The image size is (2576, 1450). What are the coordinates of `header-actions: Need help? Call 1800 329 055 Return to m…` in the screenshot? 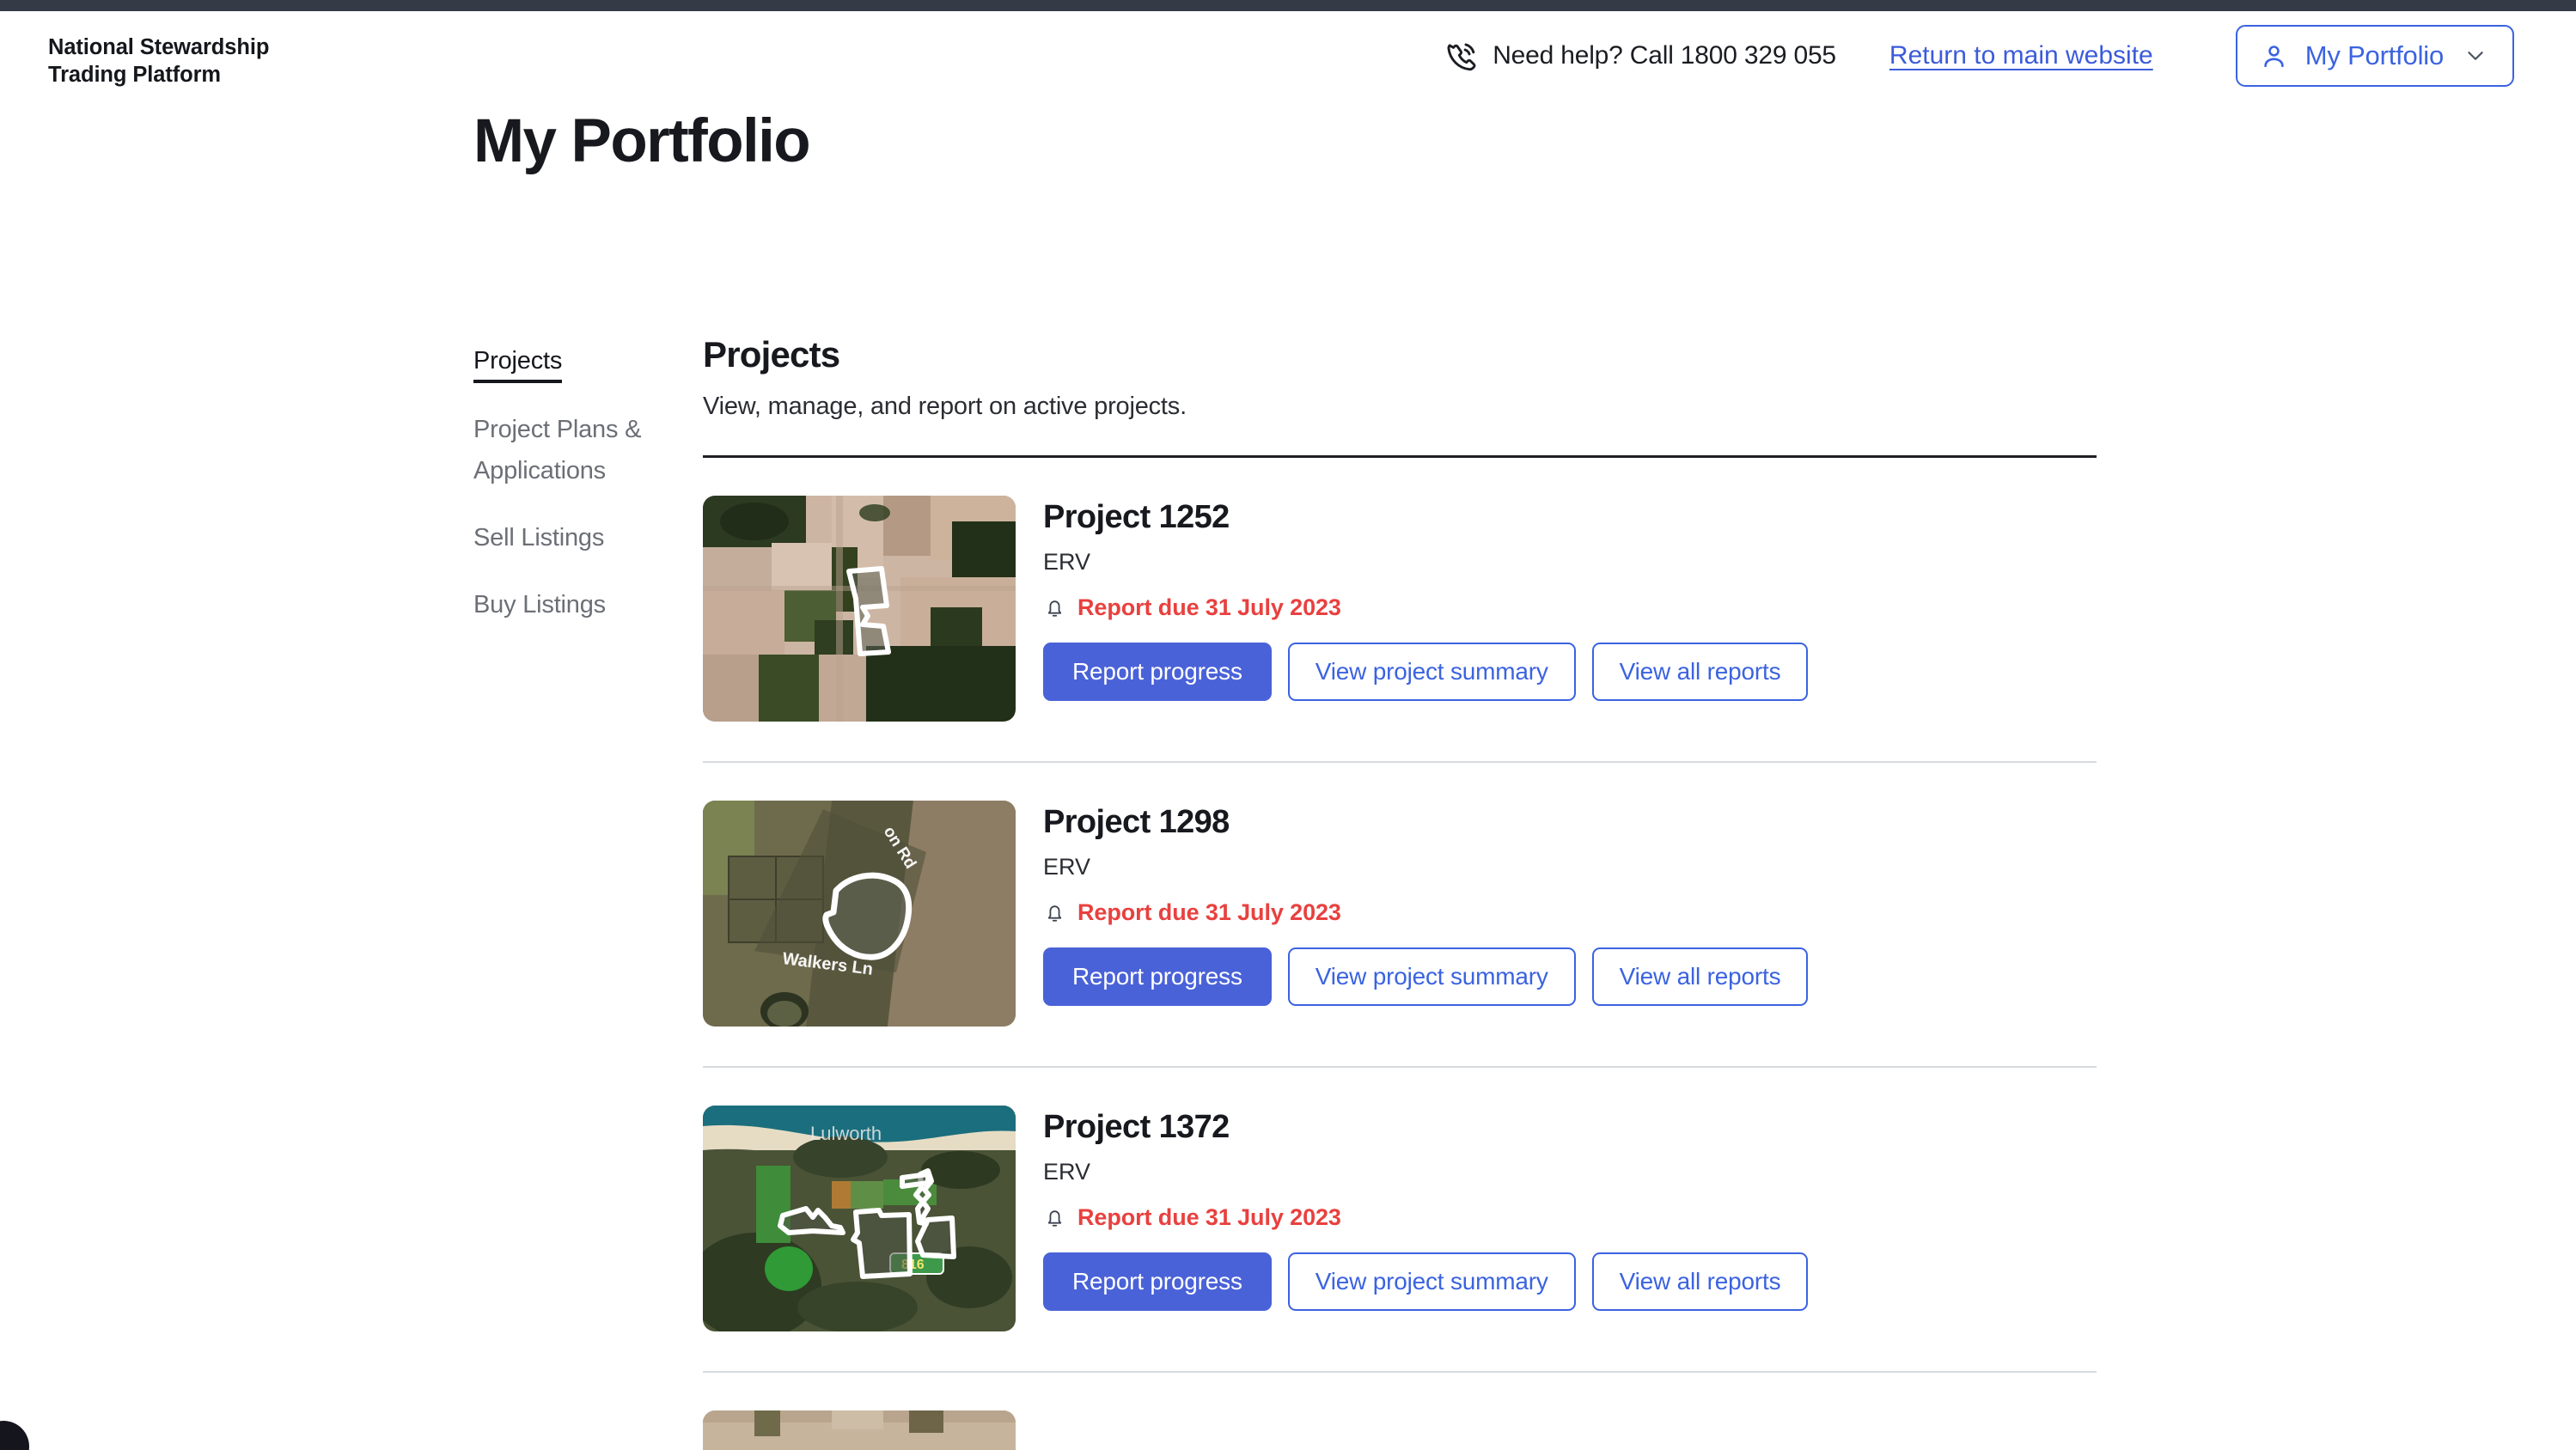 It's located at (1979, 55).